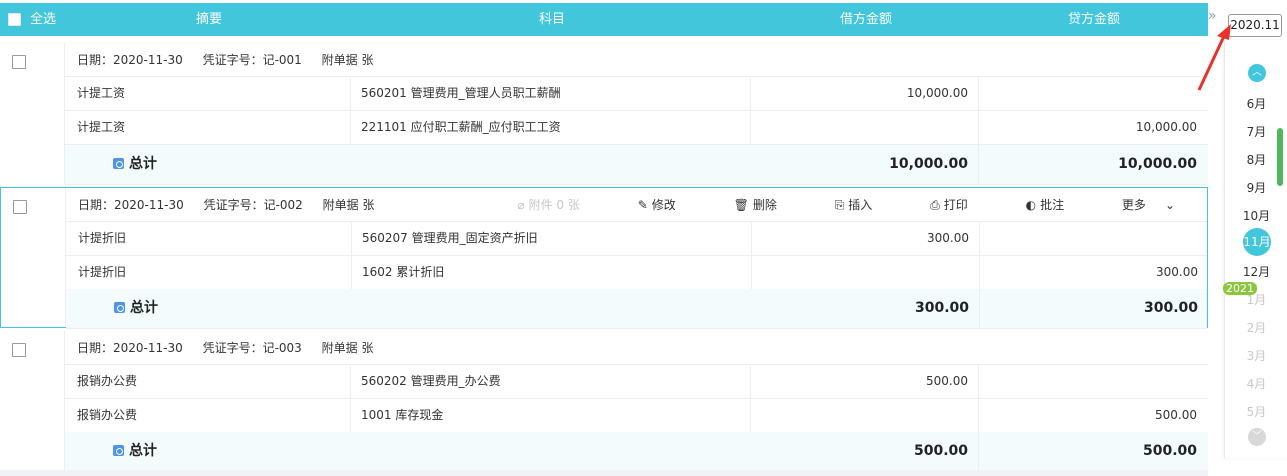 Image resolution: width=1287 pixels, height=476 pixels. What do you see at coordinates (1215, 16) in the screenshot?
I see `double-chevron-right-icon: »` at bounding box center [1215, 16].